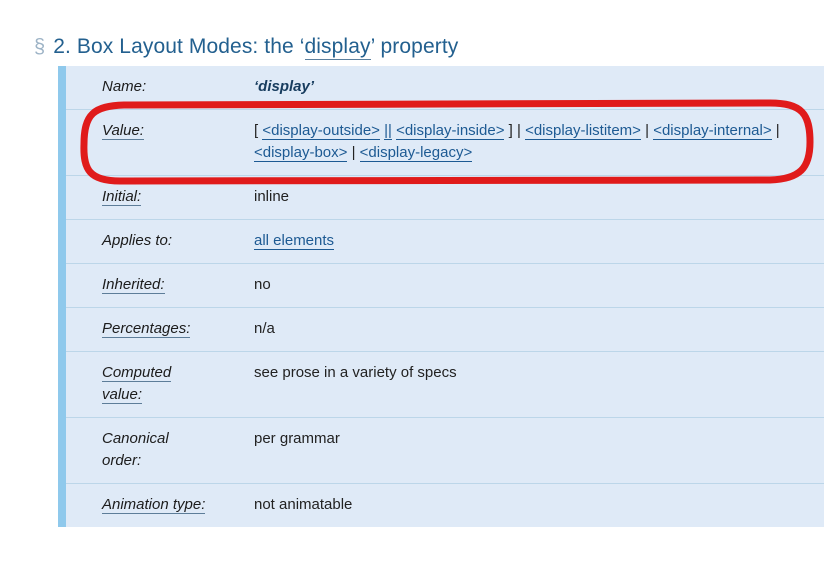 The height and width of the screenshot is (562, 824). What do you see at coordinates (123, 131) in the screenshot?
I see `row-label-link: Value:` at bounding box center [123, 131].